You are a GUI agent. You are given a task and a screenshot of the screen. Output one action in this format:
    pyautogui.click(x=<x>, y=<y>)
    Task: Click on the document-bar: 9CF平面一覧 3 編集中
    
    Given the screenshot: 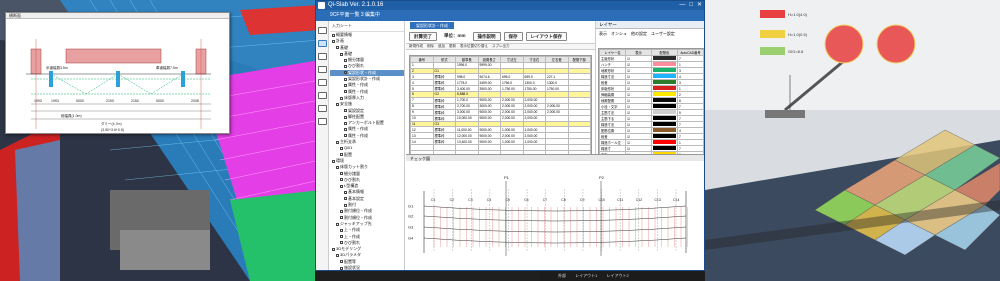 What is the action you would take?
    pyautogui.click(x=510, y=15)
    